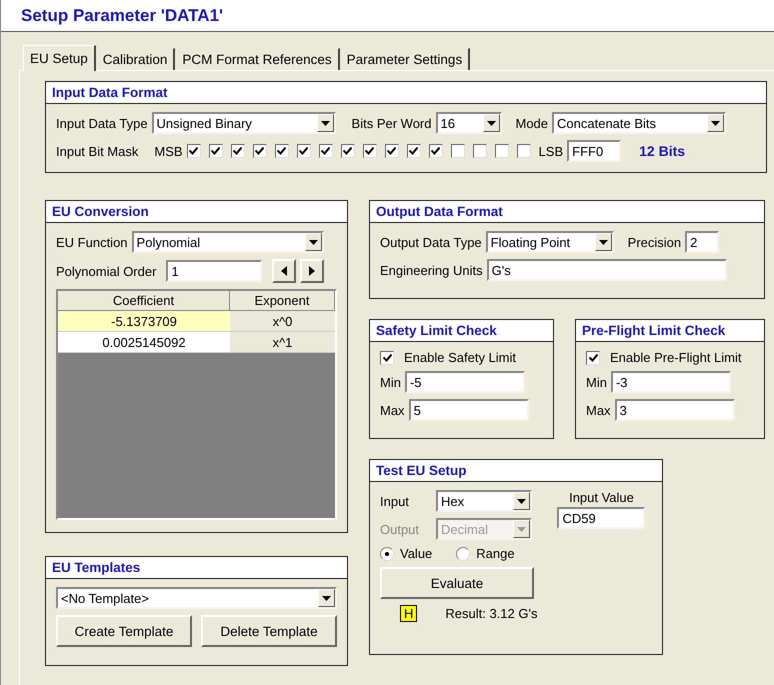 The width and height of the screenshot is (774, 685). Describe the element at coordinates (516, 471) in the screenshot. I see `group-title: Test EU Setup` at that location.